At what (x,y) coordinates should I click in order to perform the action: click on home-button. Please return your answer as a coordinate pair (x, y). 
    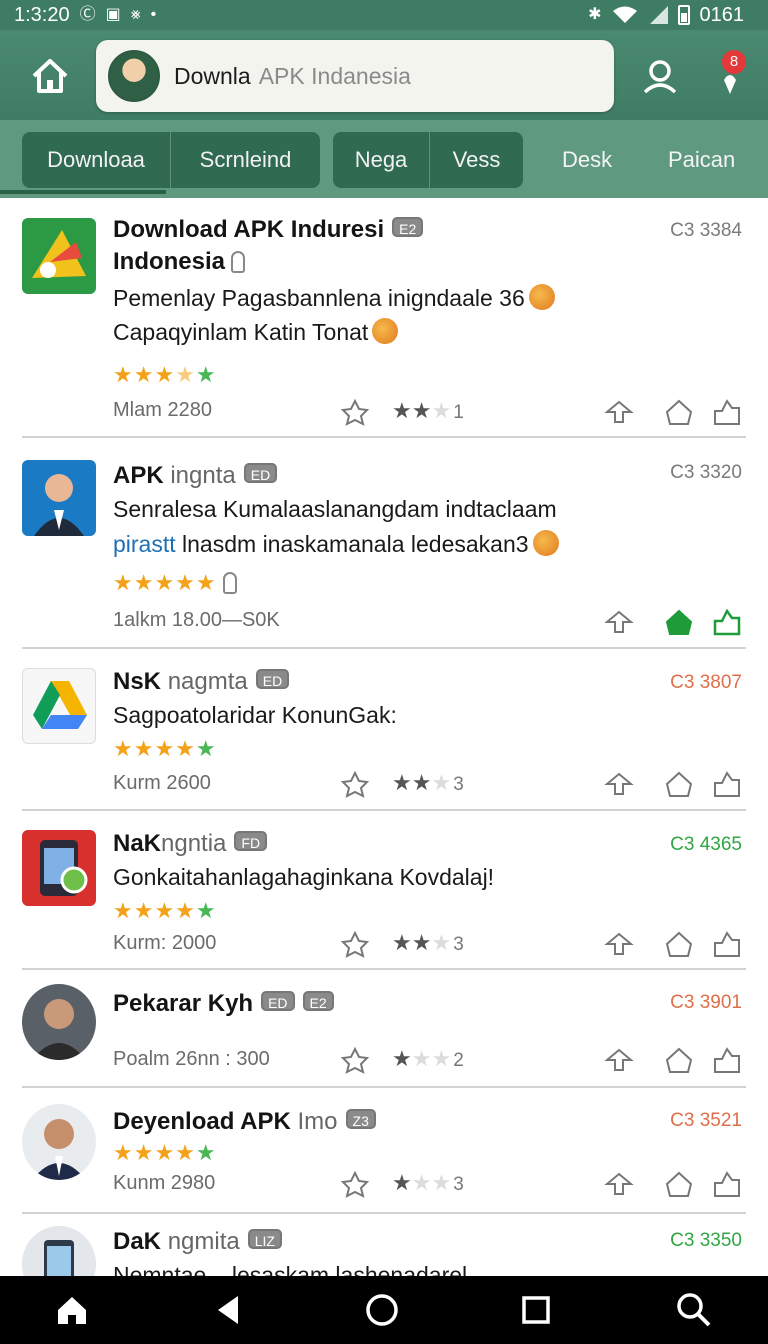
    Looking at the image, I should click on (50, 76).